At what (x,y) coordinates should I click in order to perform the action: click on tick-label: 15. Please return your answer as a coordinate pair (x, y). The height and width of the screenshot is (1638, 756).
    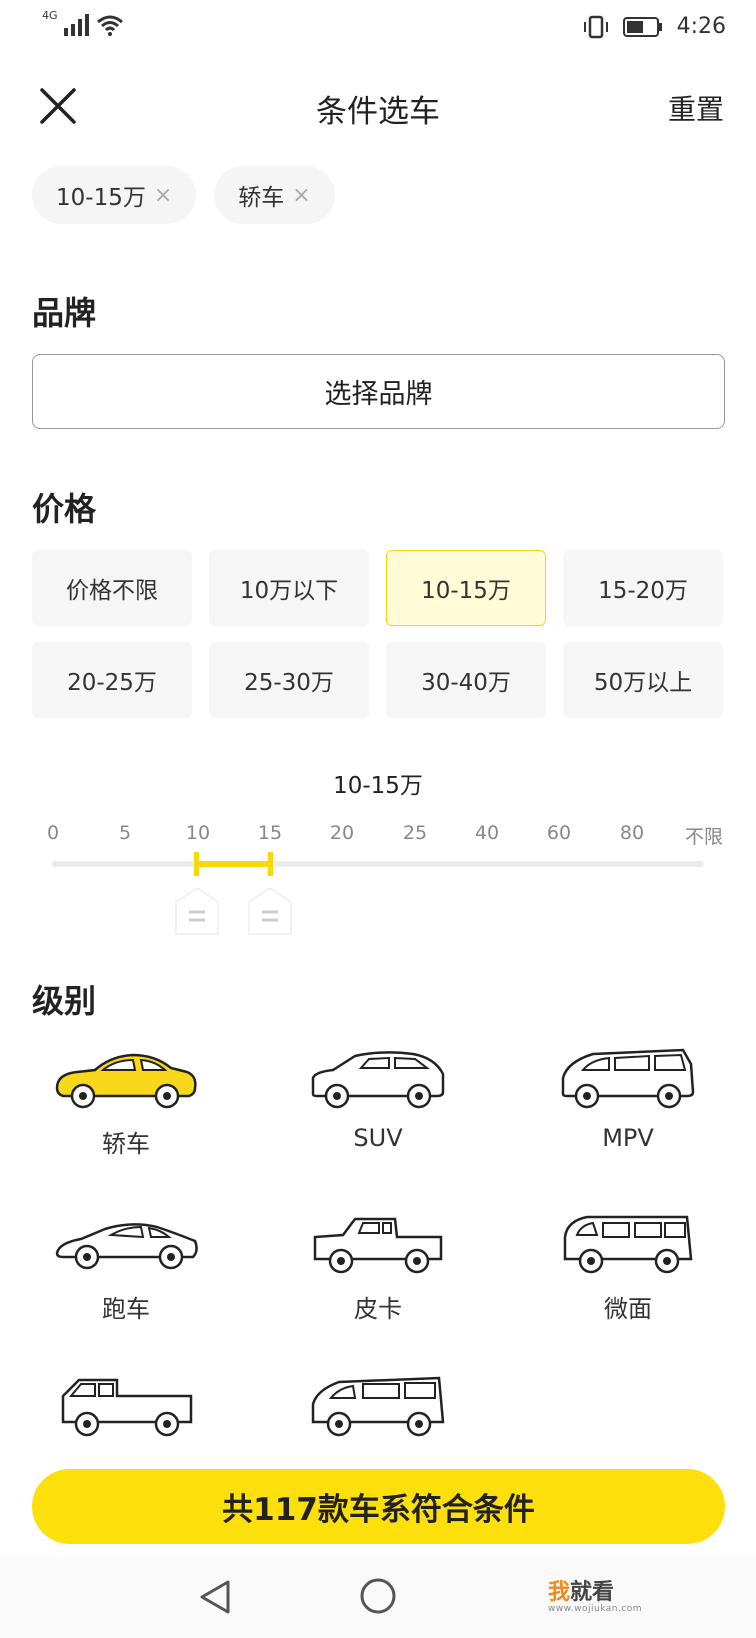
    Looking at the image, I should click on (270, 833).